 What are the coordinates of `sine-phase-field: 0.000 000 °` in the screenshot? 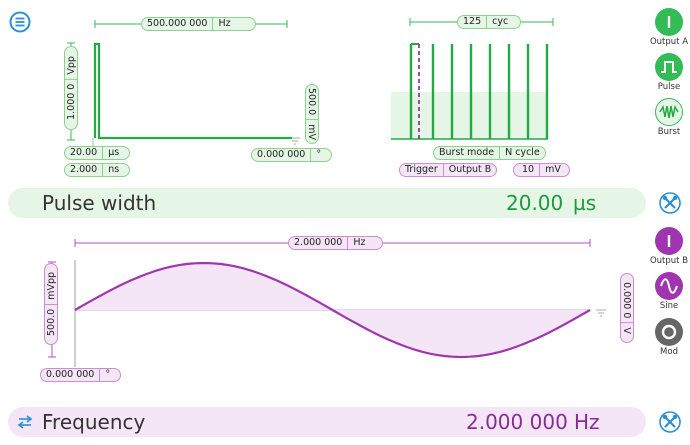 It's located at (81, 375).